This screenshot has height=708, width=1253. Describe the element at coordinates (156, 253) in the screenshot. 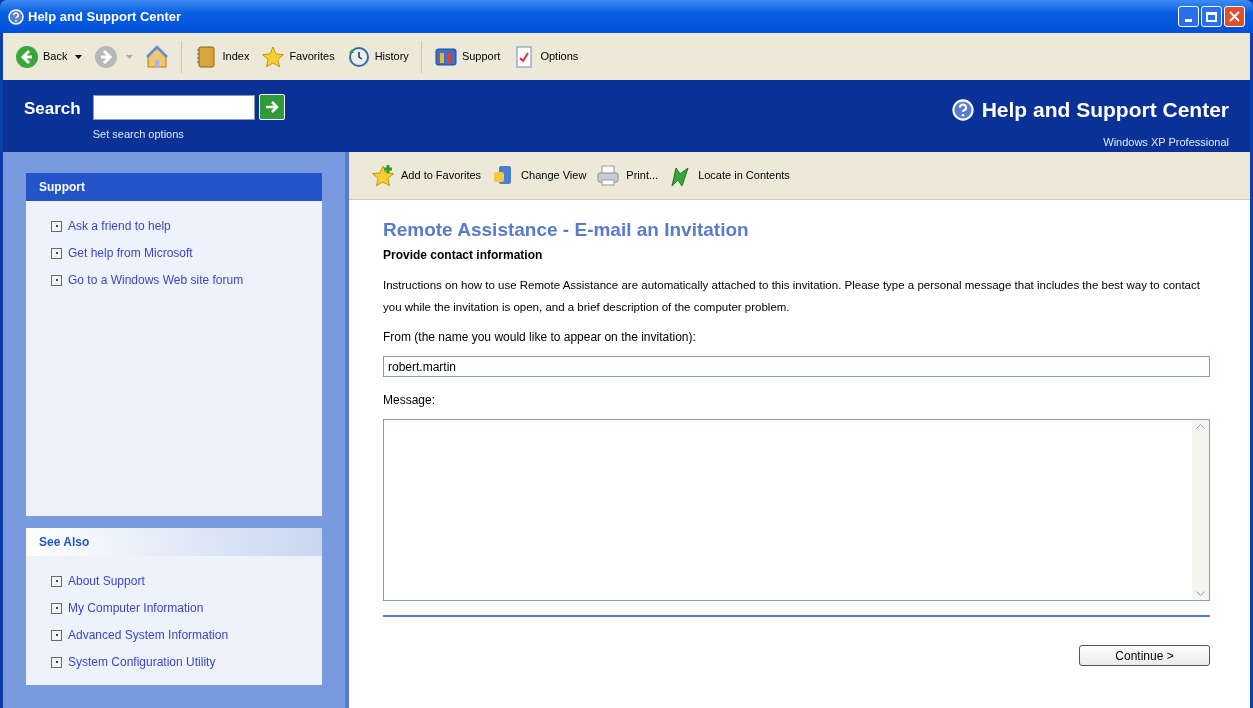

I see `sidebar-link: Get help from Microsoft` at that location.